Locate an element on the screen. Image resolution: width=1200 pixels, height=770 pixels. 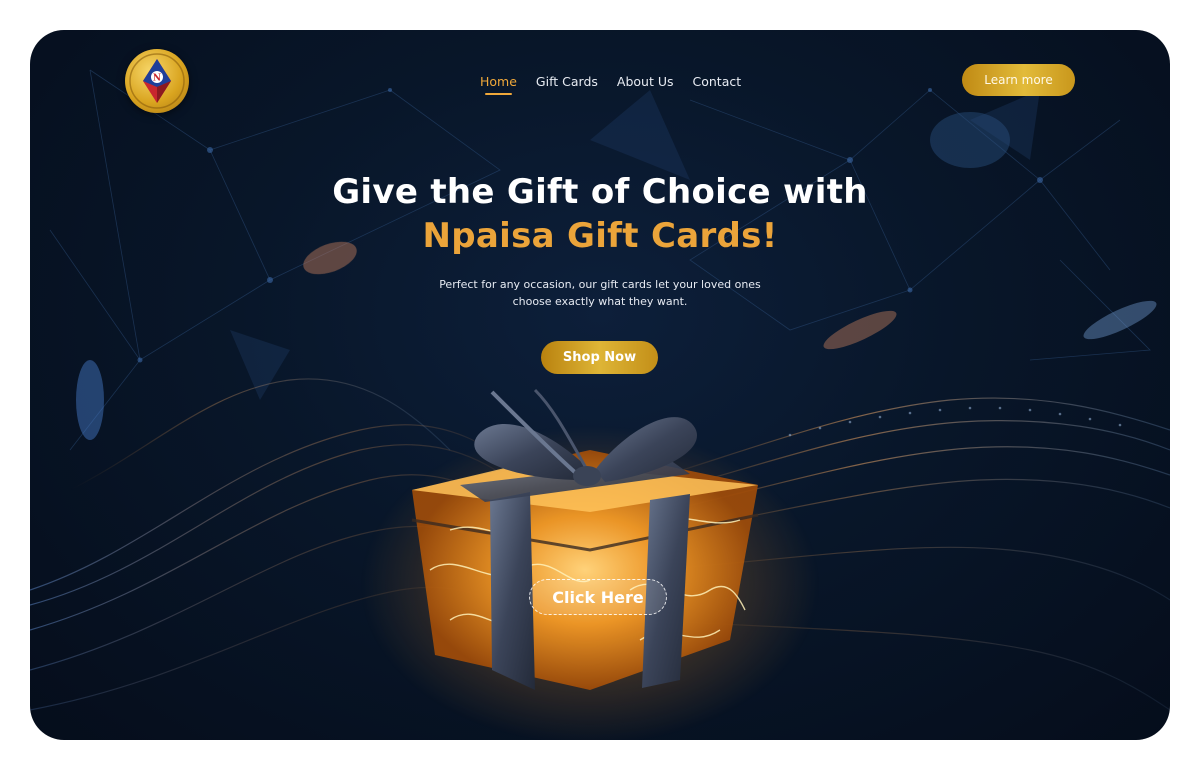
shop-now-button: Shop Now is located at coordinates (599, 357).